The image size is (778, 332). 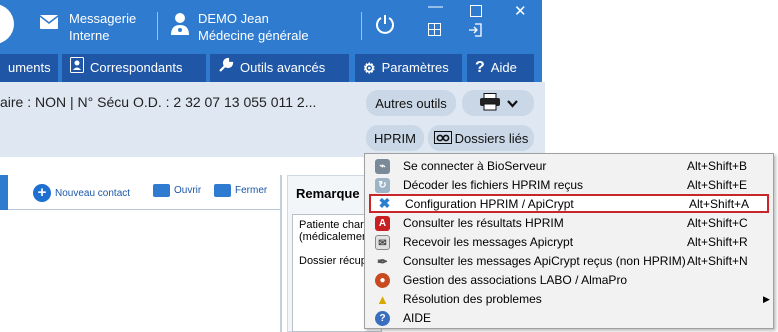 I want to click on contacts-tab-edge, so click(x=4, y=192).